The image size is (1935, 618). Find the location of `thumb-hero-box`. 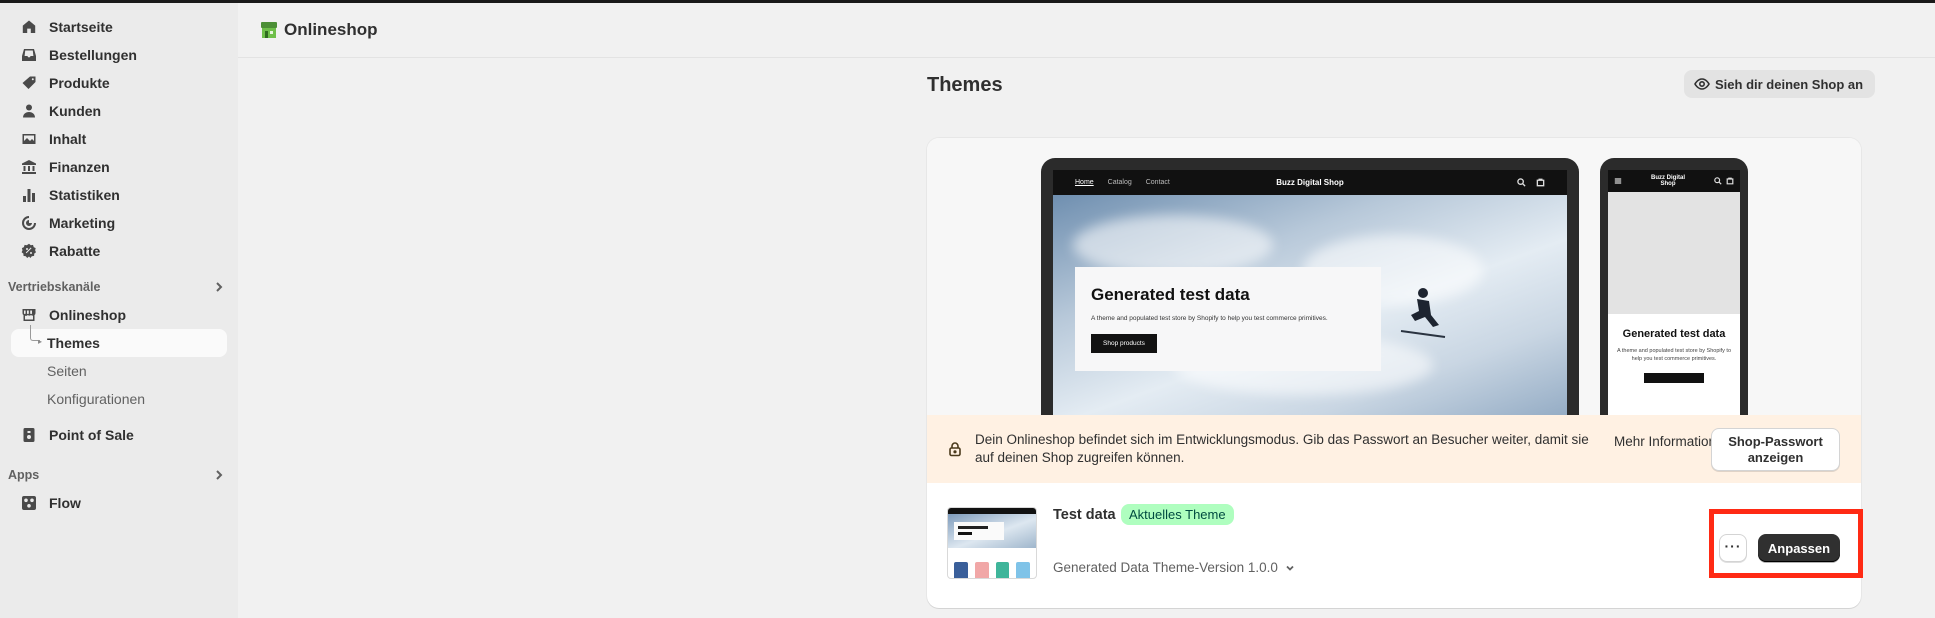

thumb-hero-box is located at coordinates (979, 531).